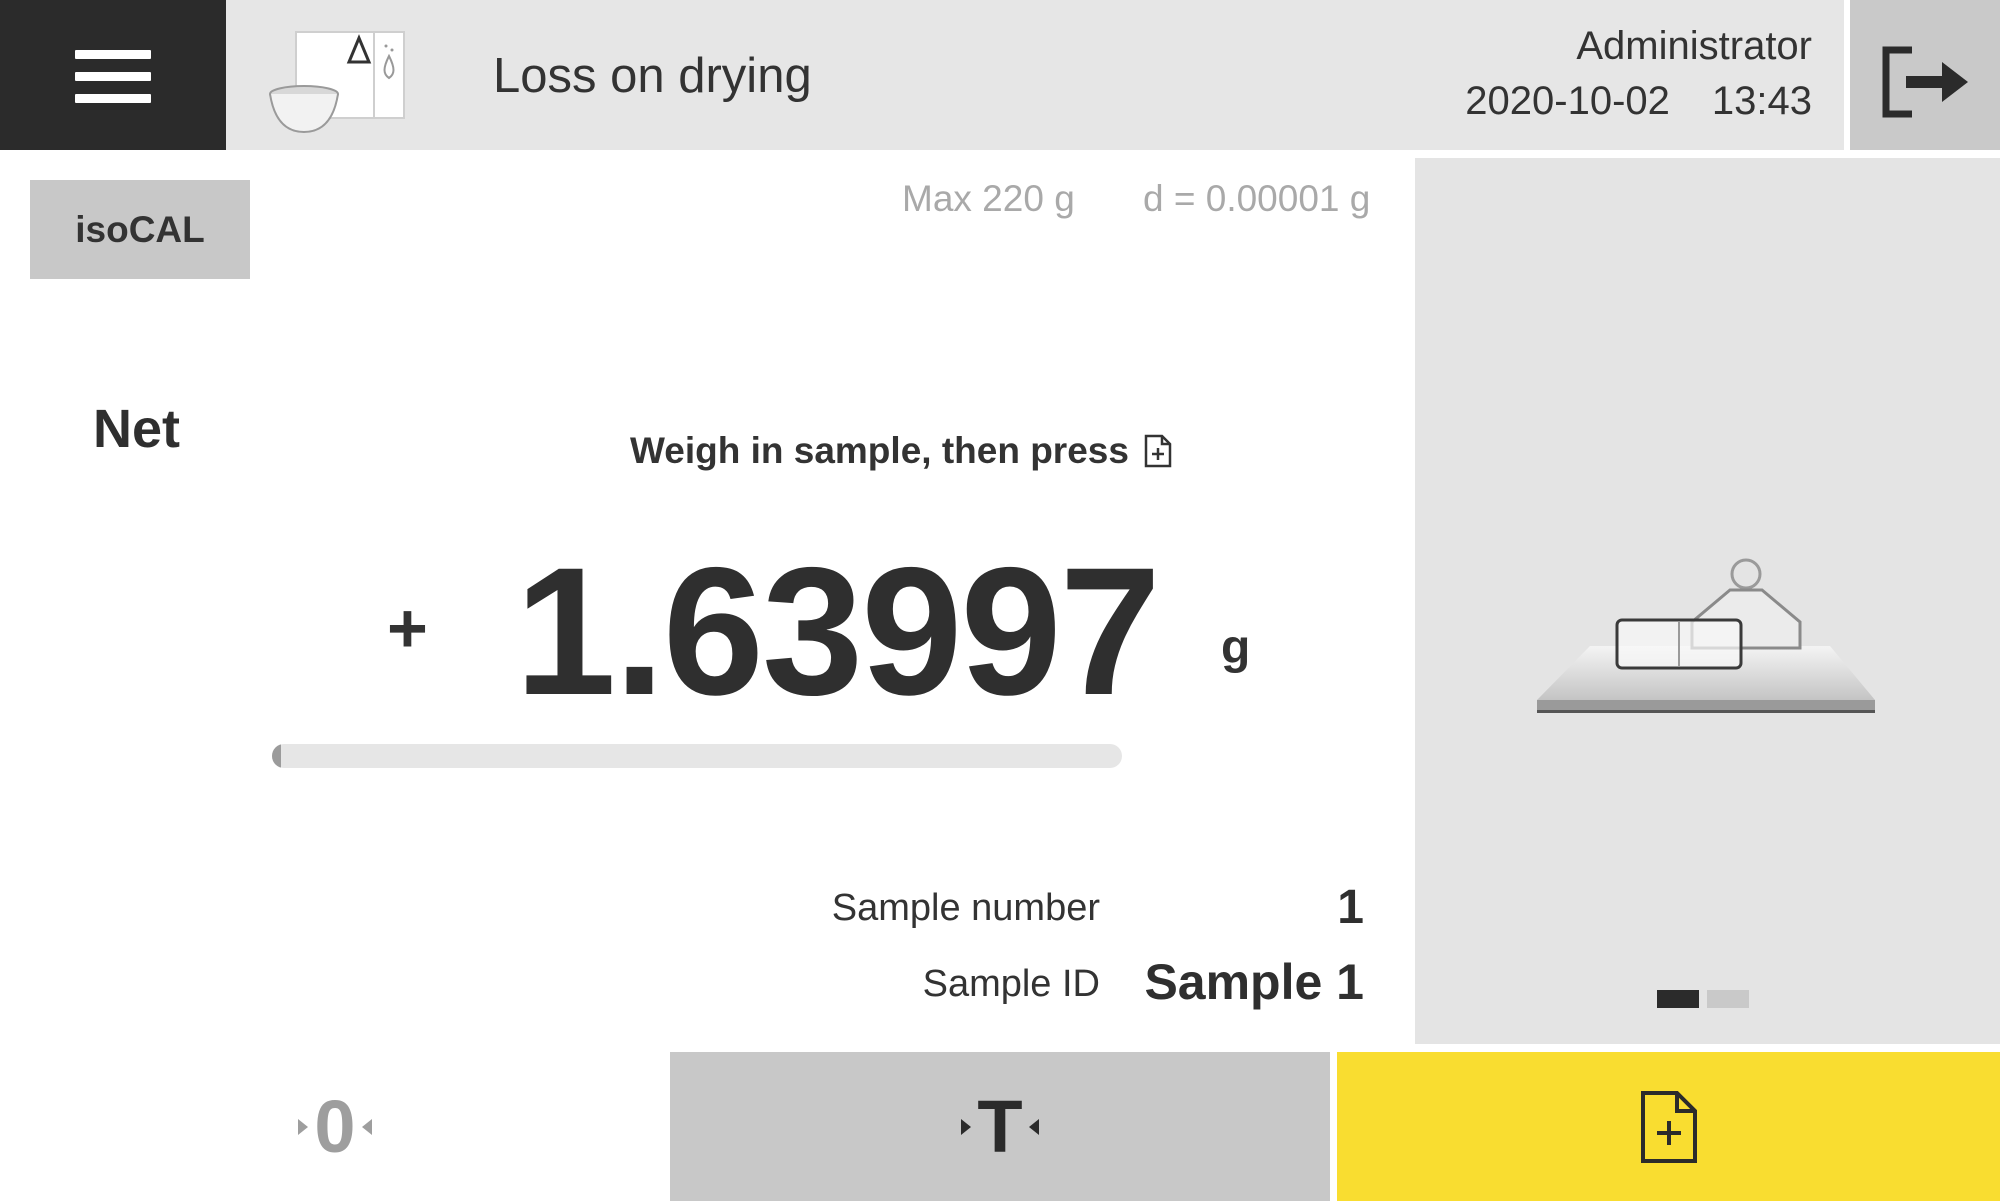 The height and width of the screenshot is (1201, 2000). I want to click on weighing-progress-bar, so click(697, 756).